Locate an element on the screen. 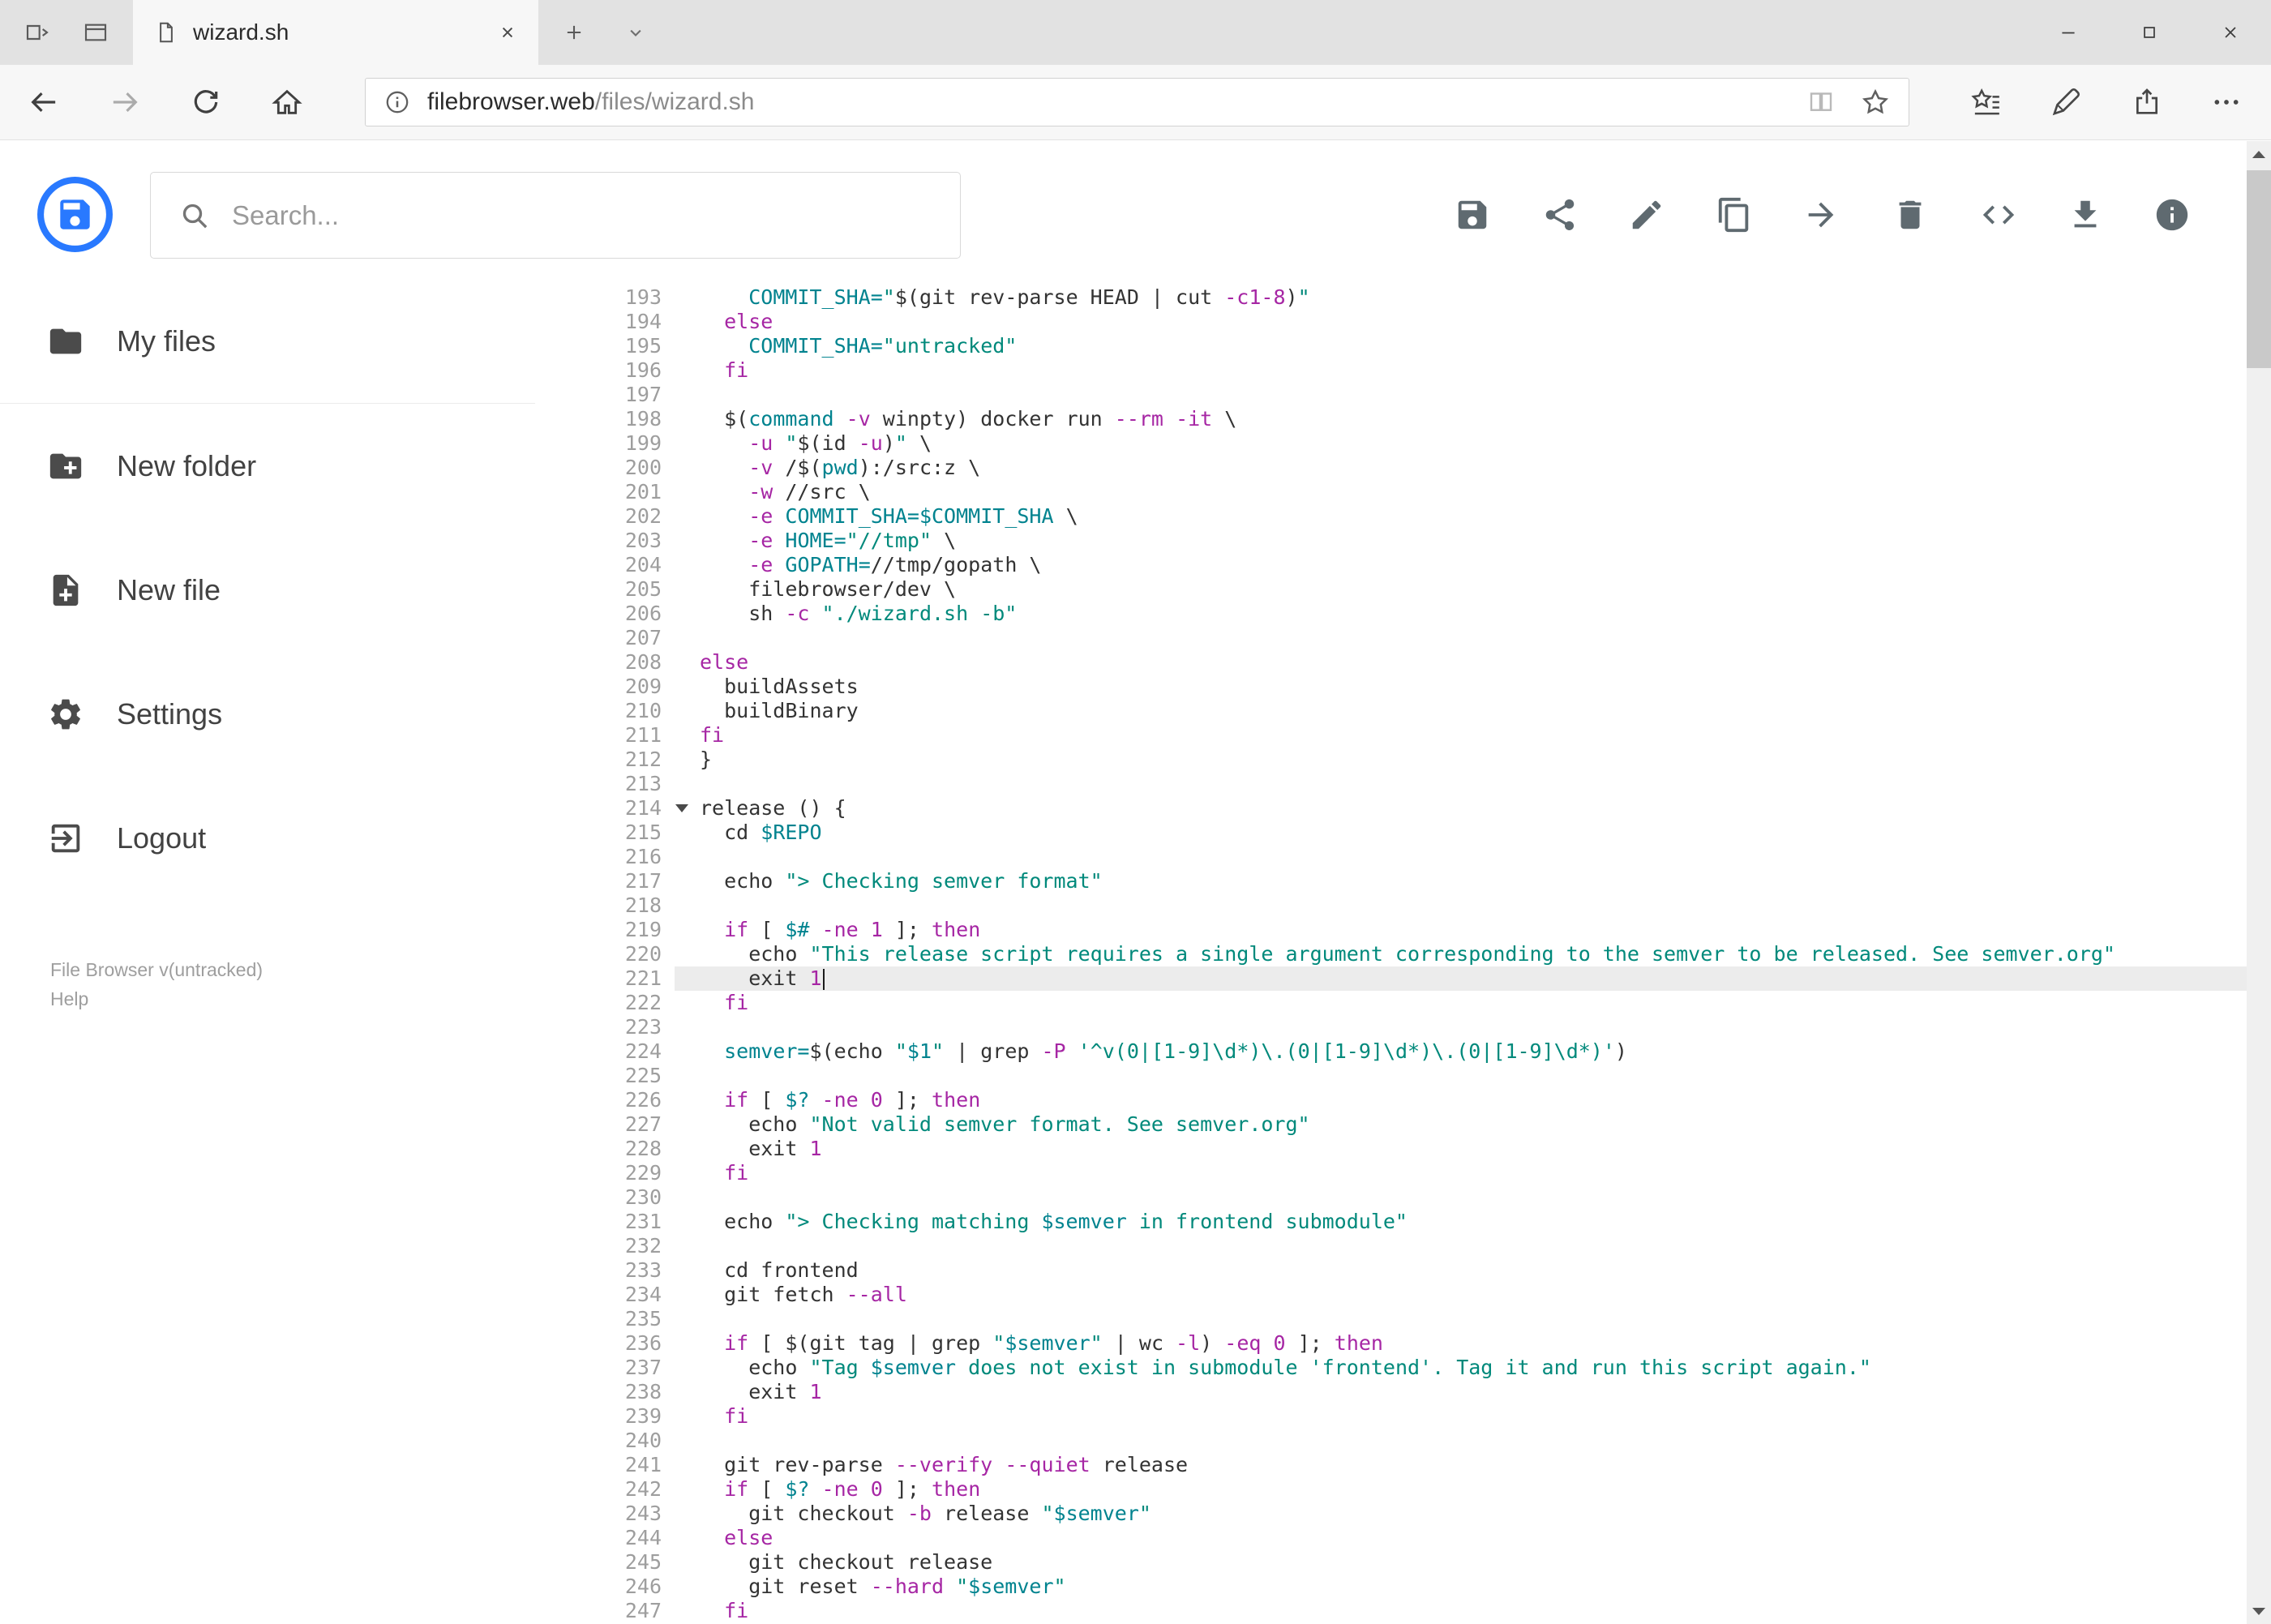 This screenshot has height=1624, width=2271. code-text: cd $REPO is located at coordinates (1461, 833).